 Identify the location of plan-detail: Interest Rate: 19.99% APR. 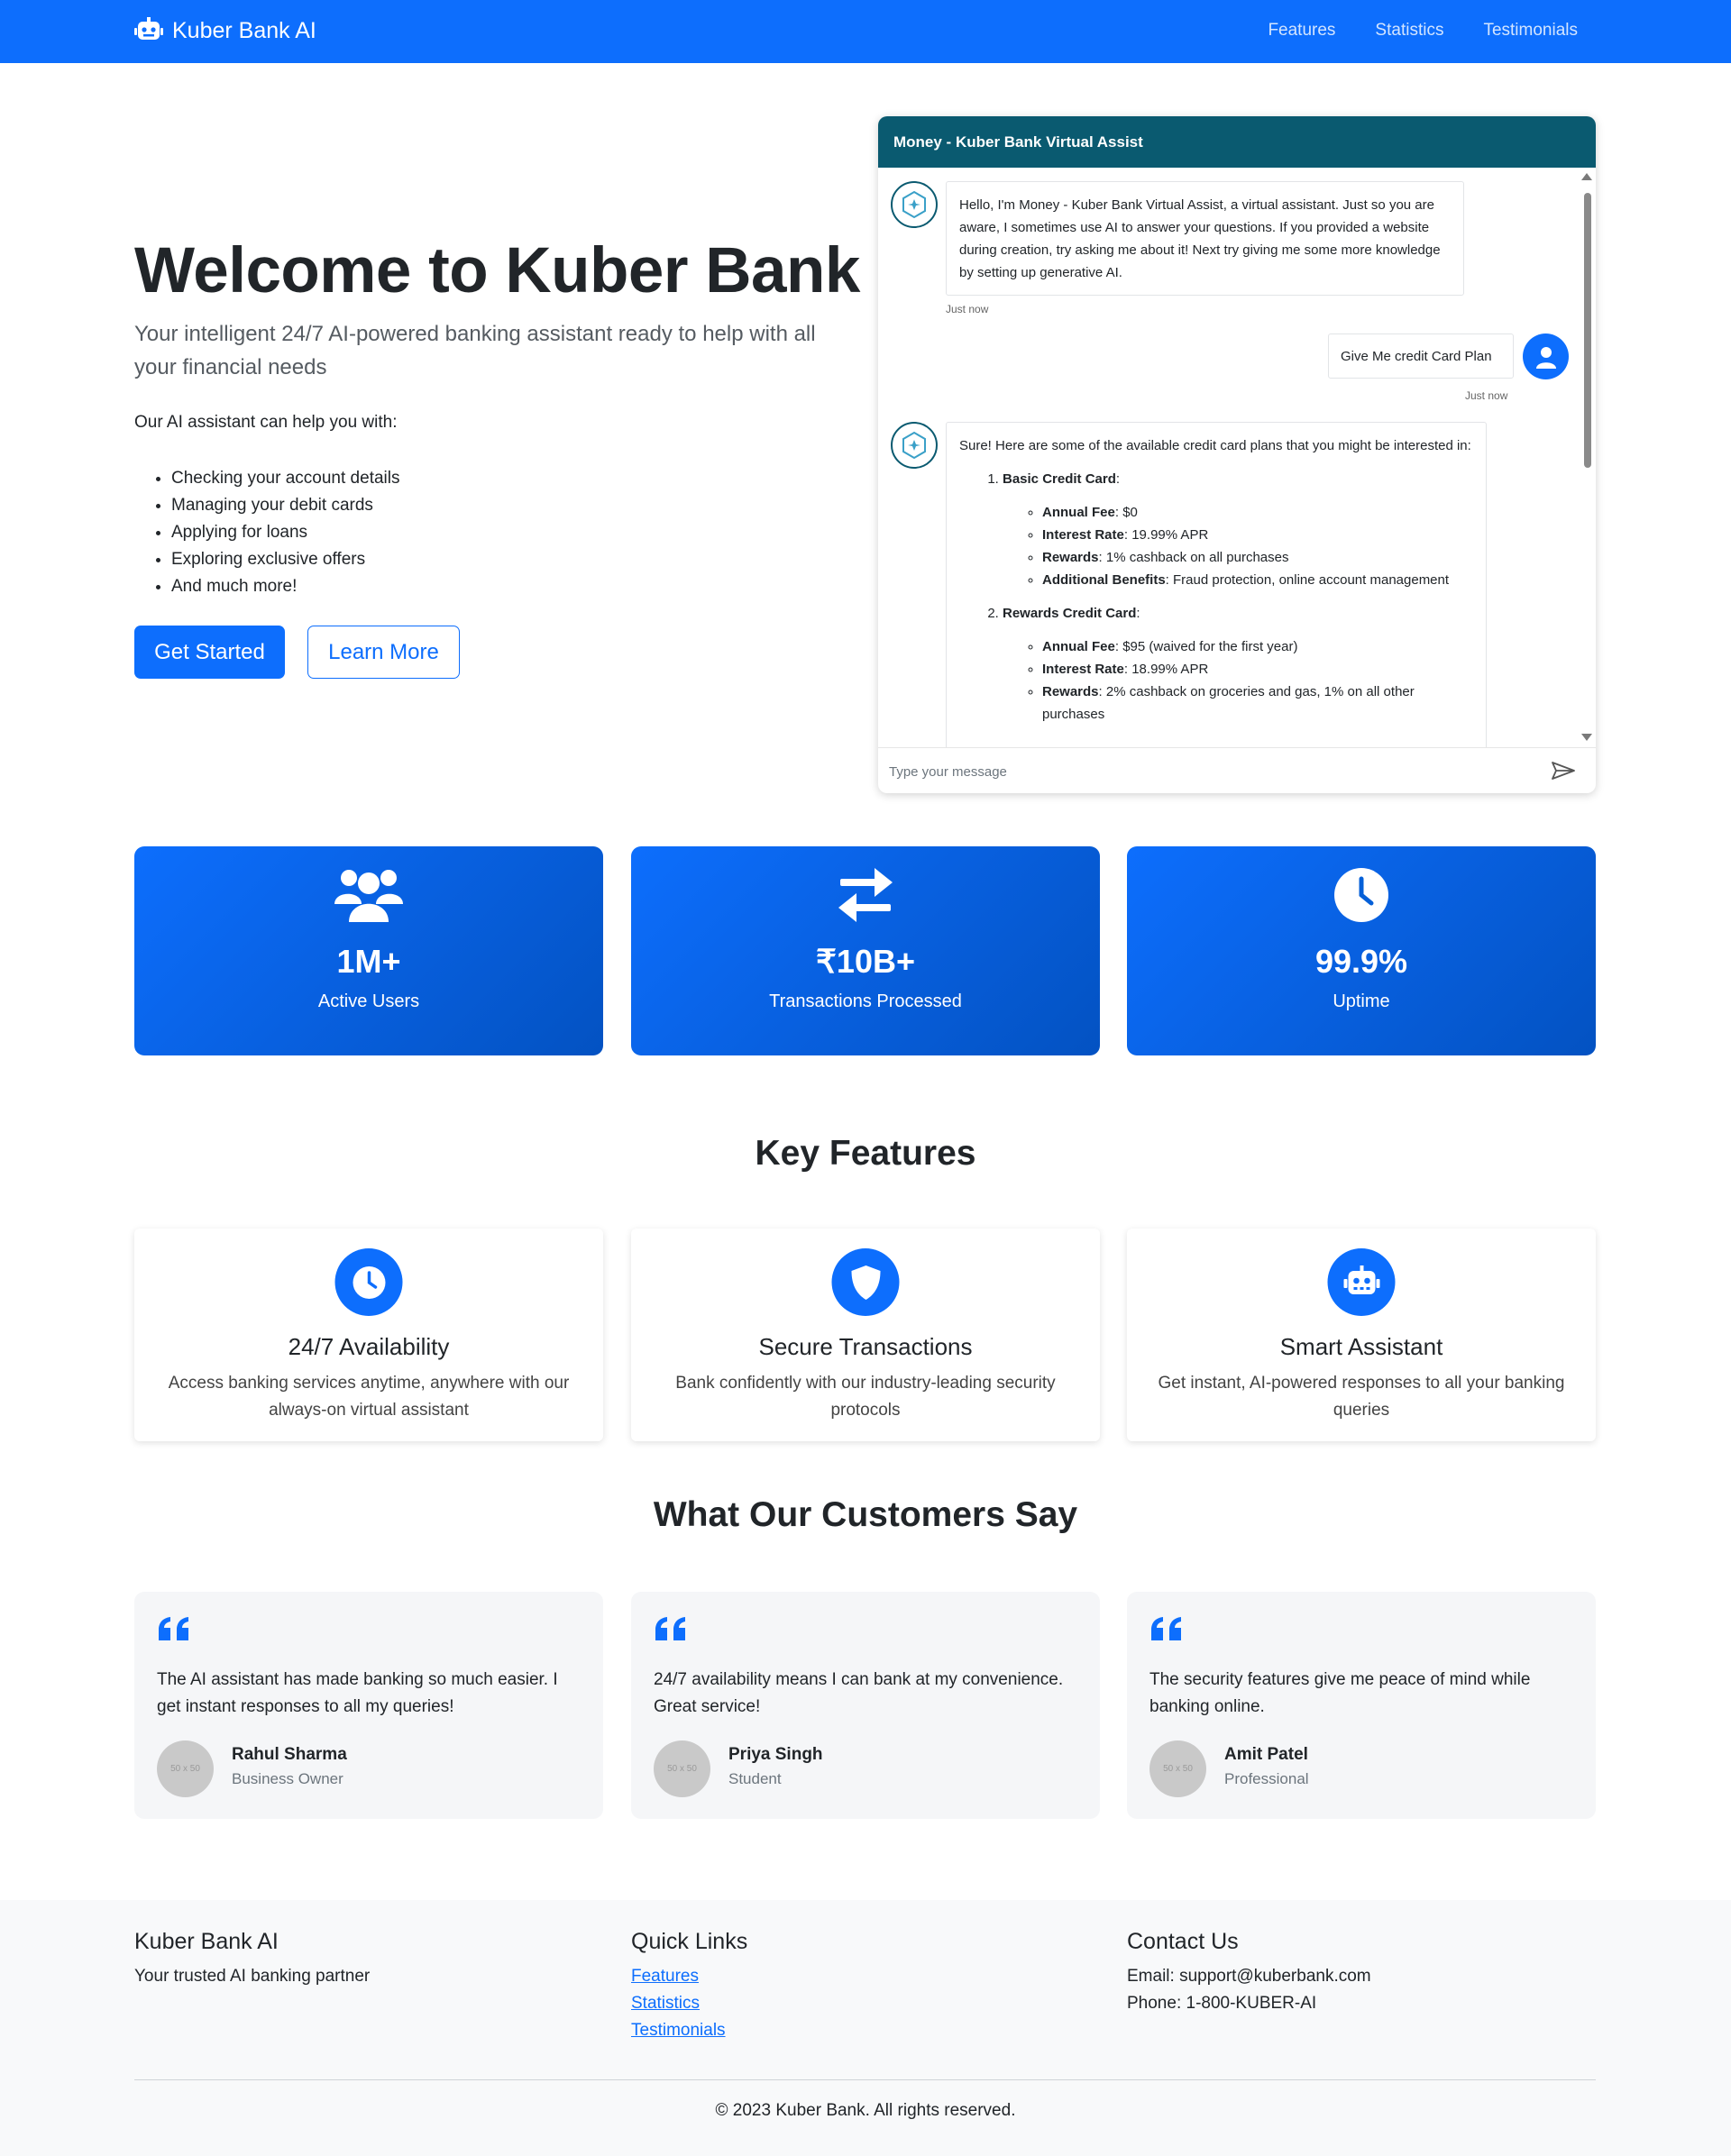
(1257, 535).